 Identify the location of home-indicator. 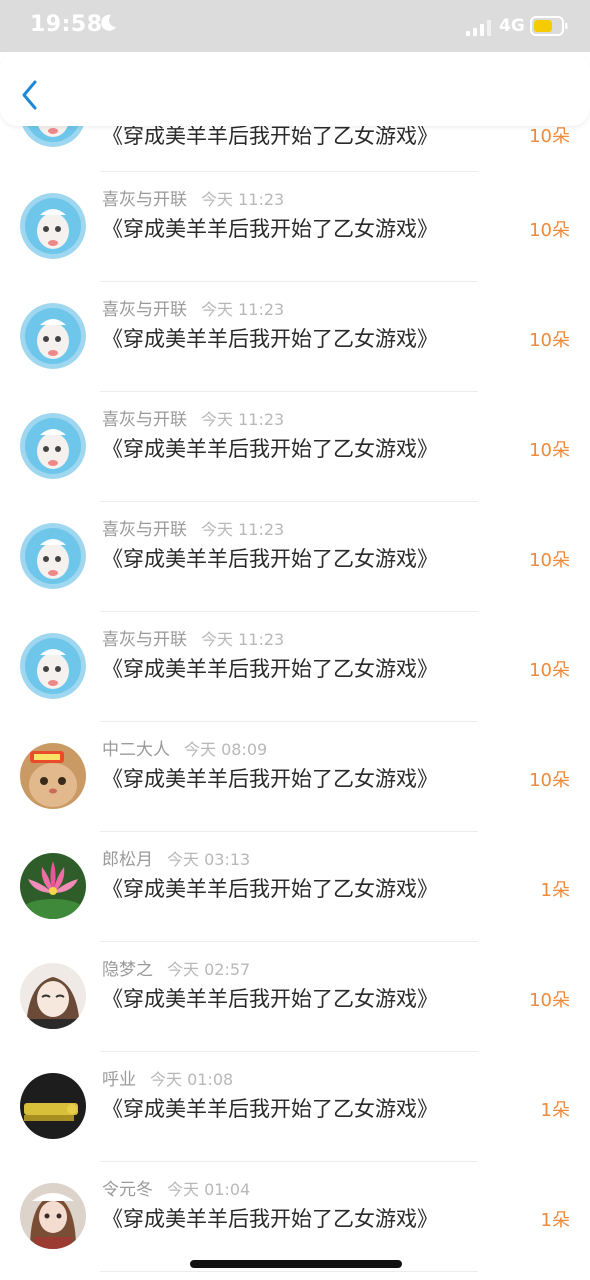
(296, 1264).